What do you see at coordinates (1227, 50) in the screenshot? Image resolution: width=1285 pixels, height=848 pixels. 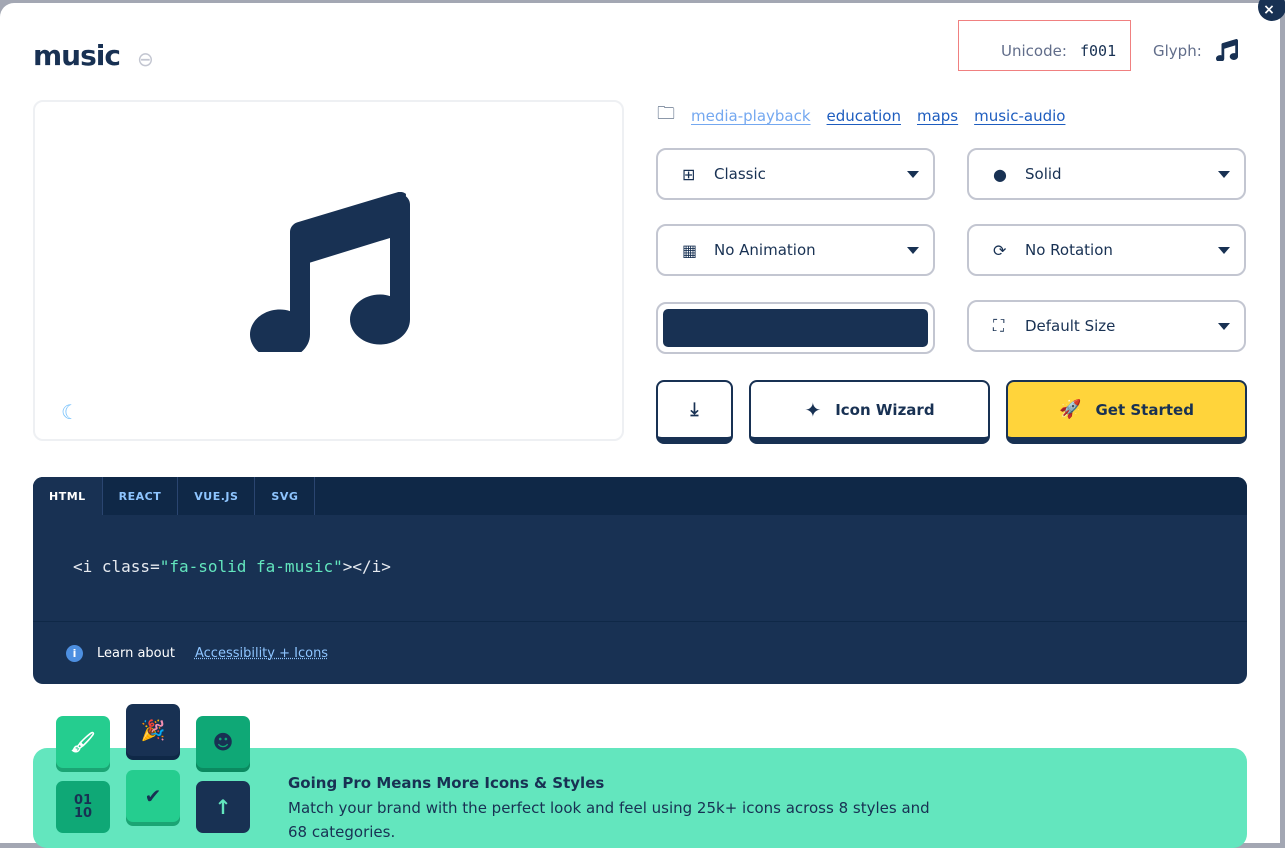 I see `music-glyph-icon` at bounding box center [1227, 50].